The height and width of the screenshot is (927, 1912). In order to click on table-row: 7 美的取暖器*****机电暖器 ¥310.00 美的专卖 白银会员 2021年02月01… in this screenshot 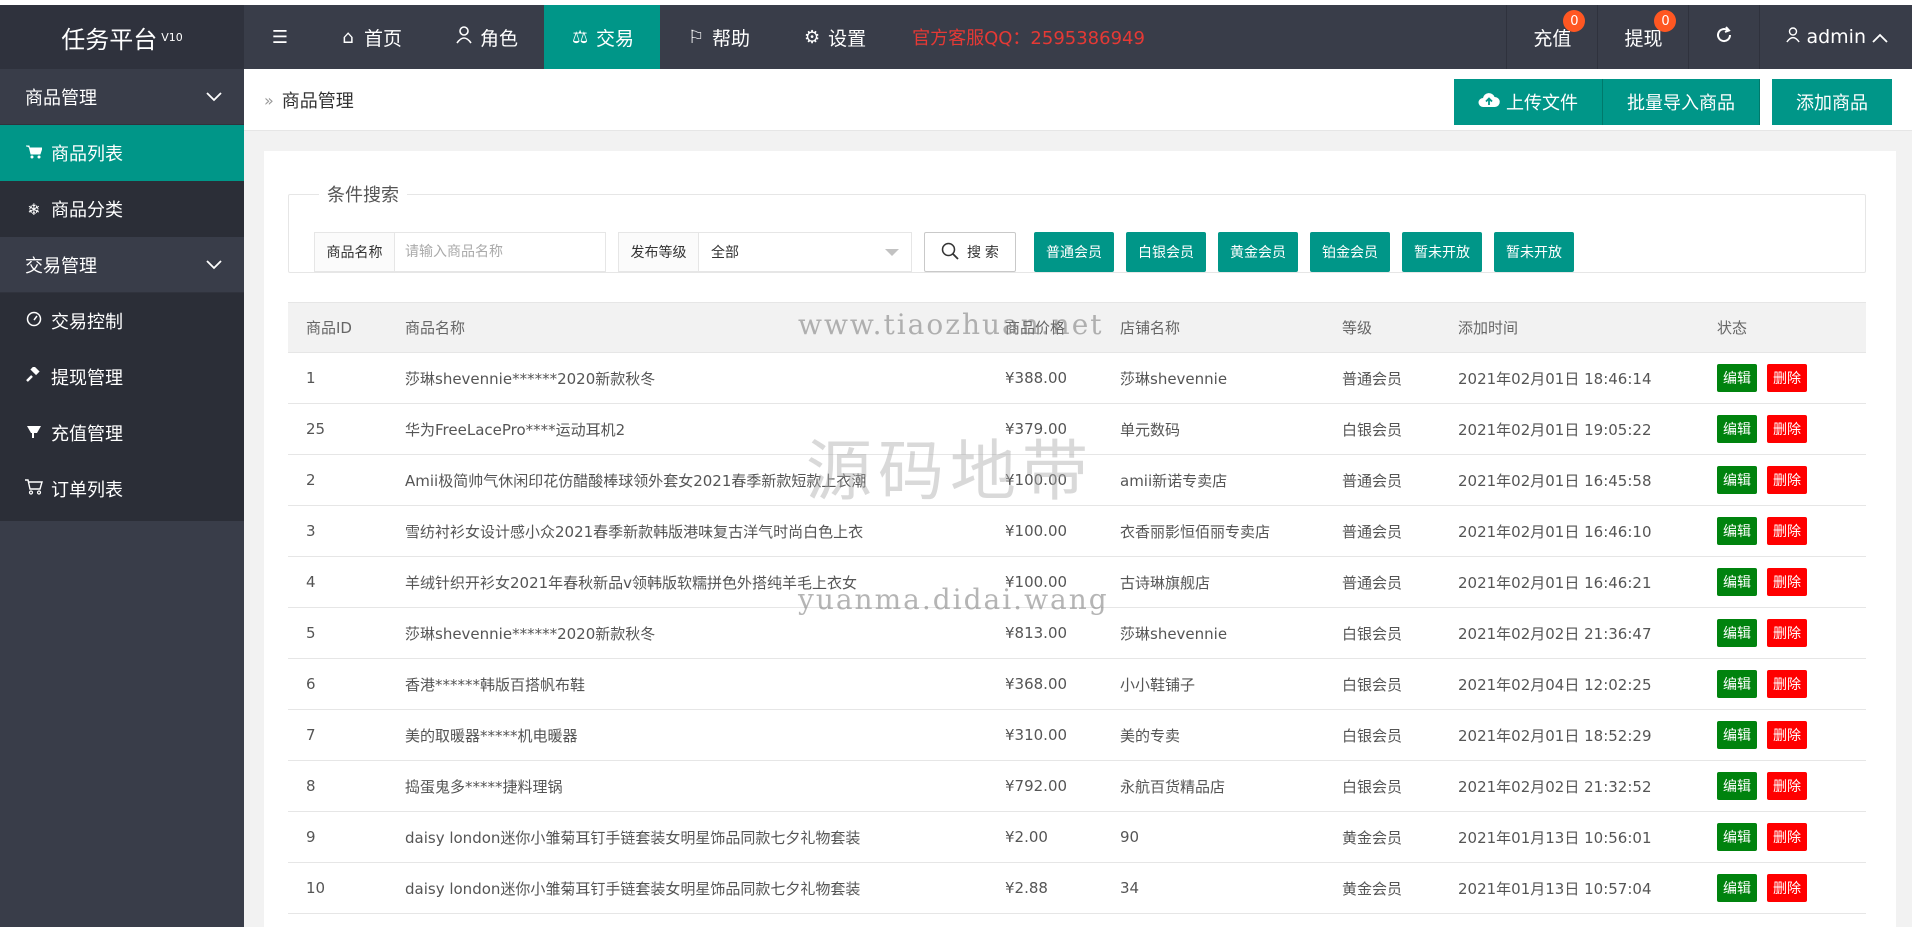, I will do `click(1077, 735)`.